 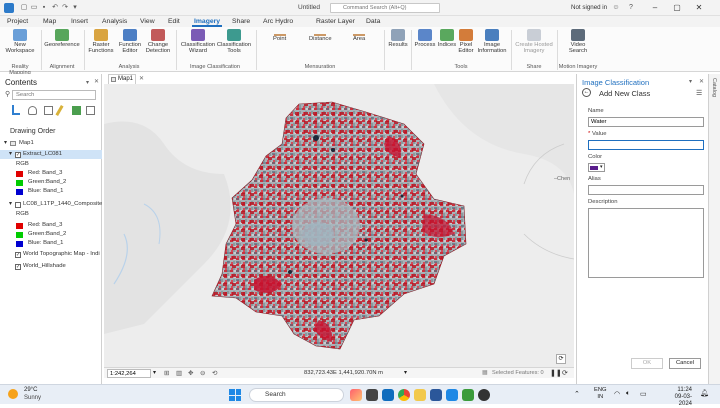 What do you see at coordinates (51, 254) in the screenshot?
I see `toc-layer-topographic: ✓ World Topographic Map - Indi` at bounding box center [51, 254].